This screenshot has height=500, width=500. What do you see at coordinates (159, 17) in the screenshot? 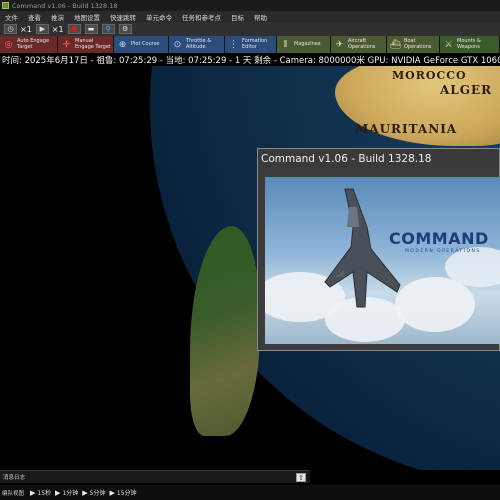
I see `menu-unit-orders: 单元命令` at bounding box center [159, 17].